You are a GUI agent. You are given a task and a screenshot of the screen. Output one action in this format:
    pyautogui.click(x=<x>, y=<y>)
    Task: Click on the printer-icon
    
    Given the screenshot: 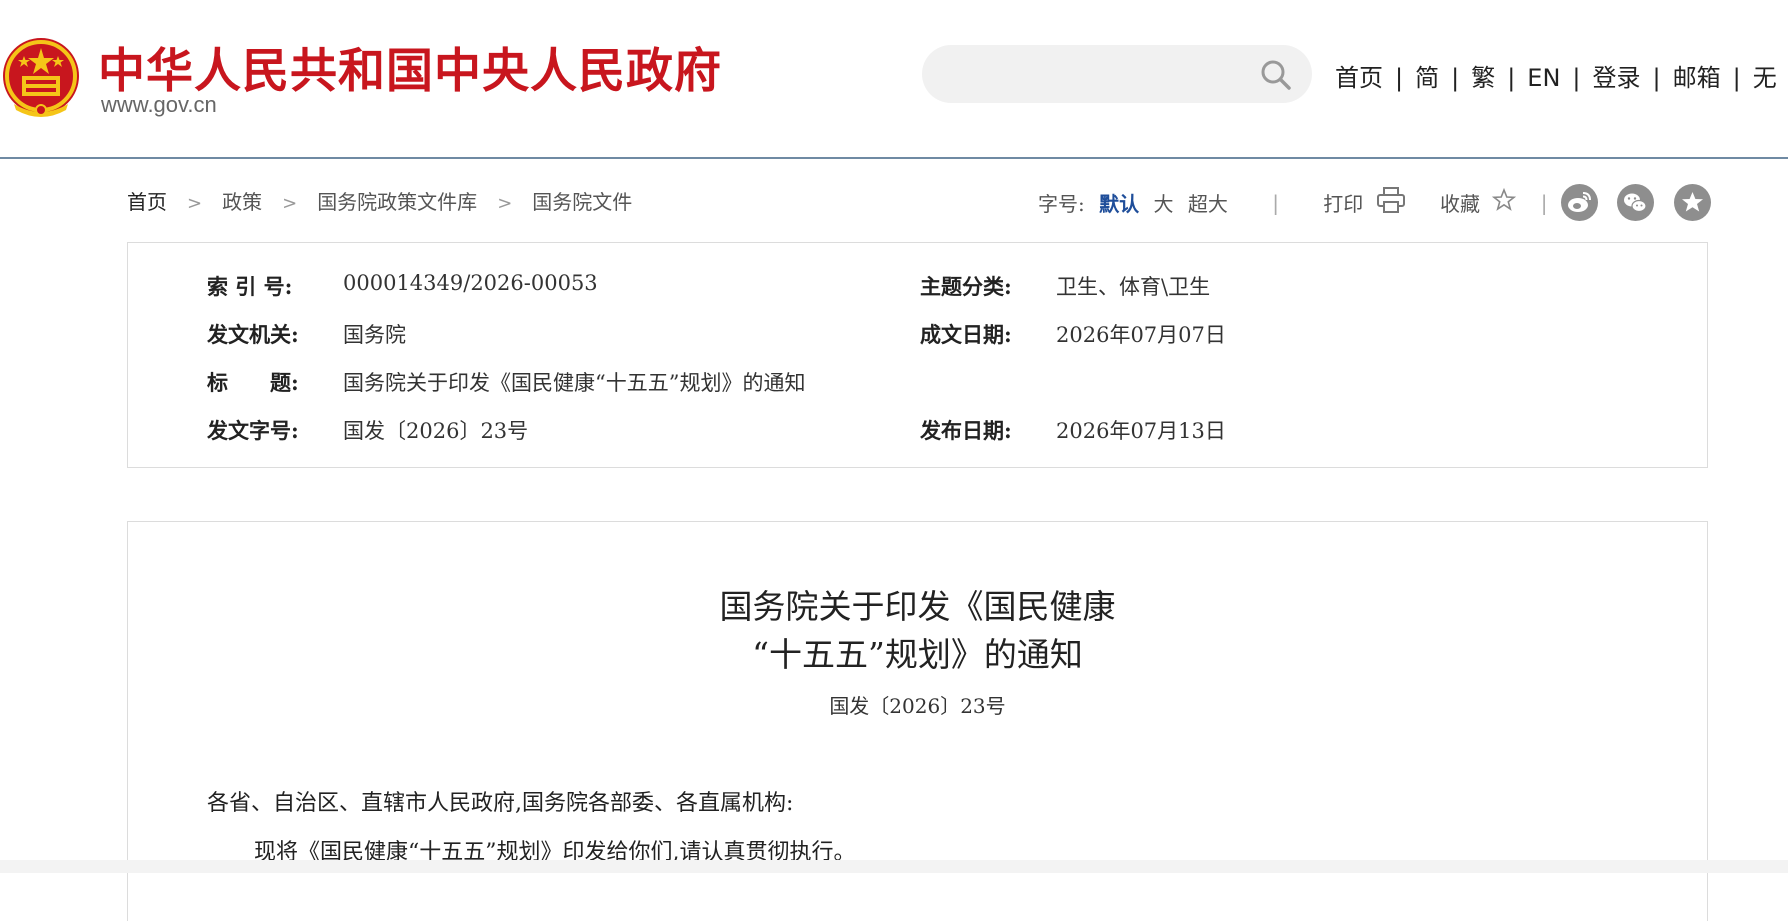 What is the action you would take?
    pyautogui.click(x=1391, y=202)
    